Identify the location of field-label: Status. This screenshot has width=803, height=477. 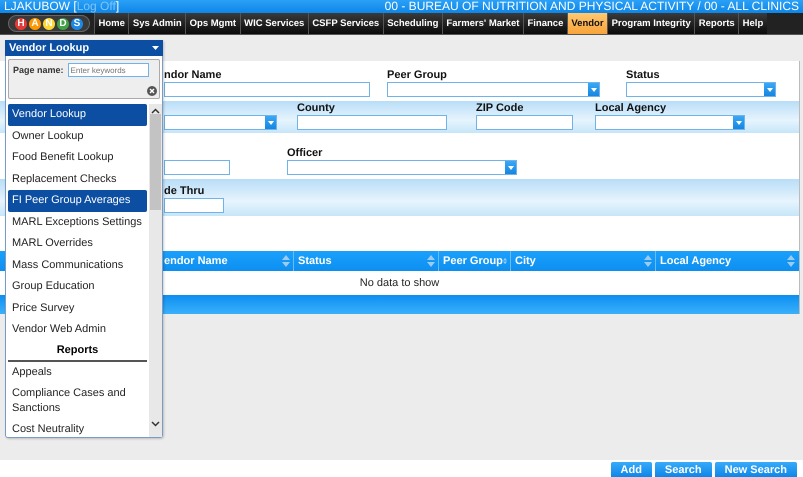
(643, 75).